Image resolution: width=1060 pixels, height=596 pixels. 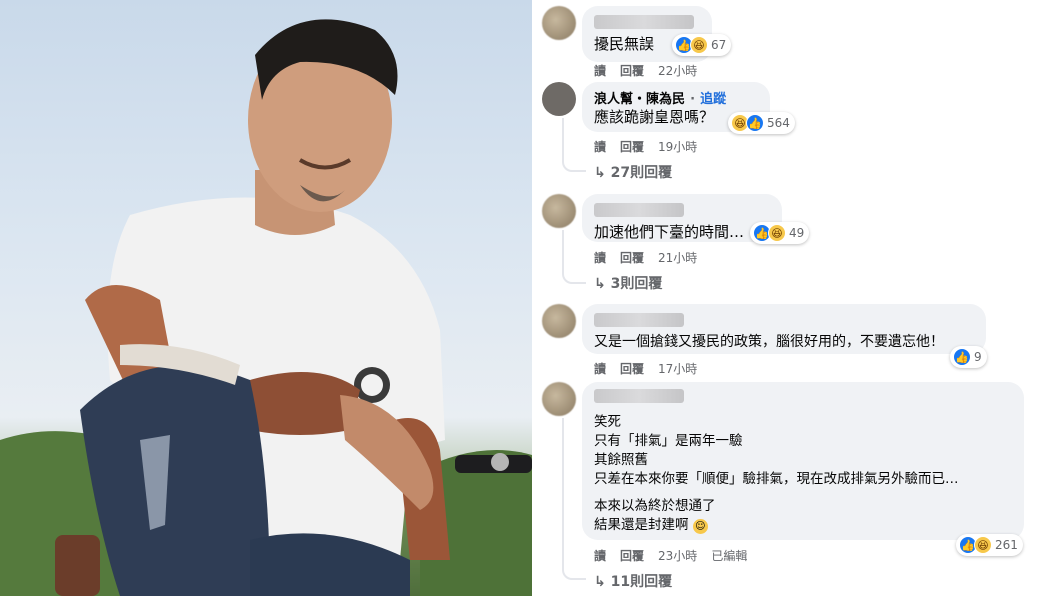 What do you see at coordinates (1006, 545) in the screenshot?
I see `reaction-count: 261` at bounding box center [1006, 545].